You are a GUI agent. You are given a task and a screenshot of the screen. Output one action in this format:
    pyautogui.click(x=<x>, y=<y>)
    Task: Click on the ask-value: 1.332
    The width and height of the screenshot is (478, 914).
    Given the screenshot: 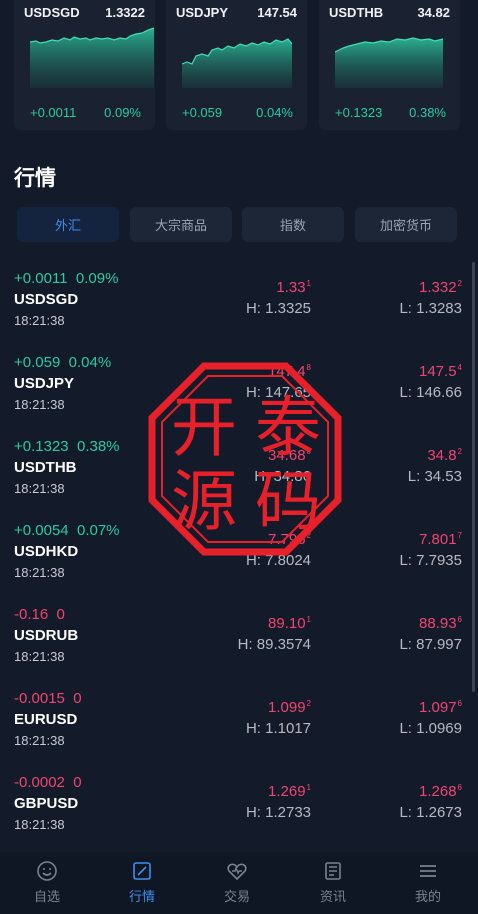 What is the action you would take?
    pyautogui.click(x=438, y=287)
    